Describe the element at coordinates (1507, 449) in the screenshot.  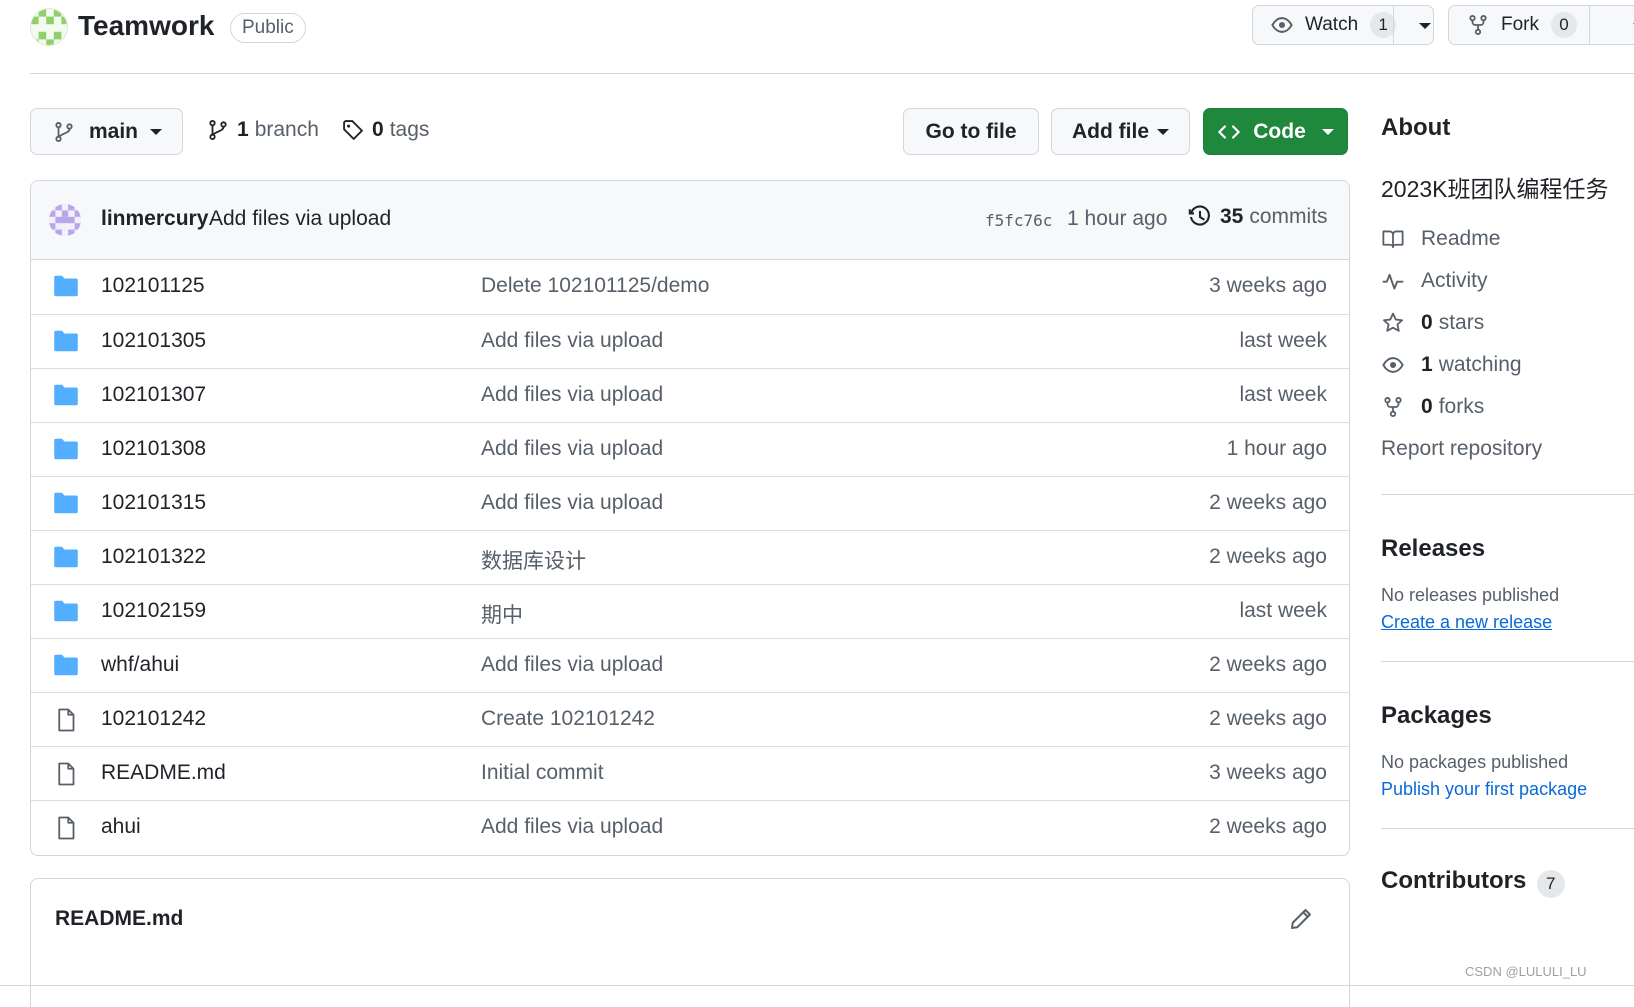
I see `report-repository-link: Report repository` at that location.